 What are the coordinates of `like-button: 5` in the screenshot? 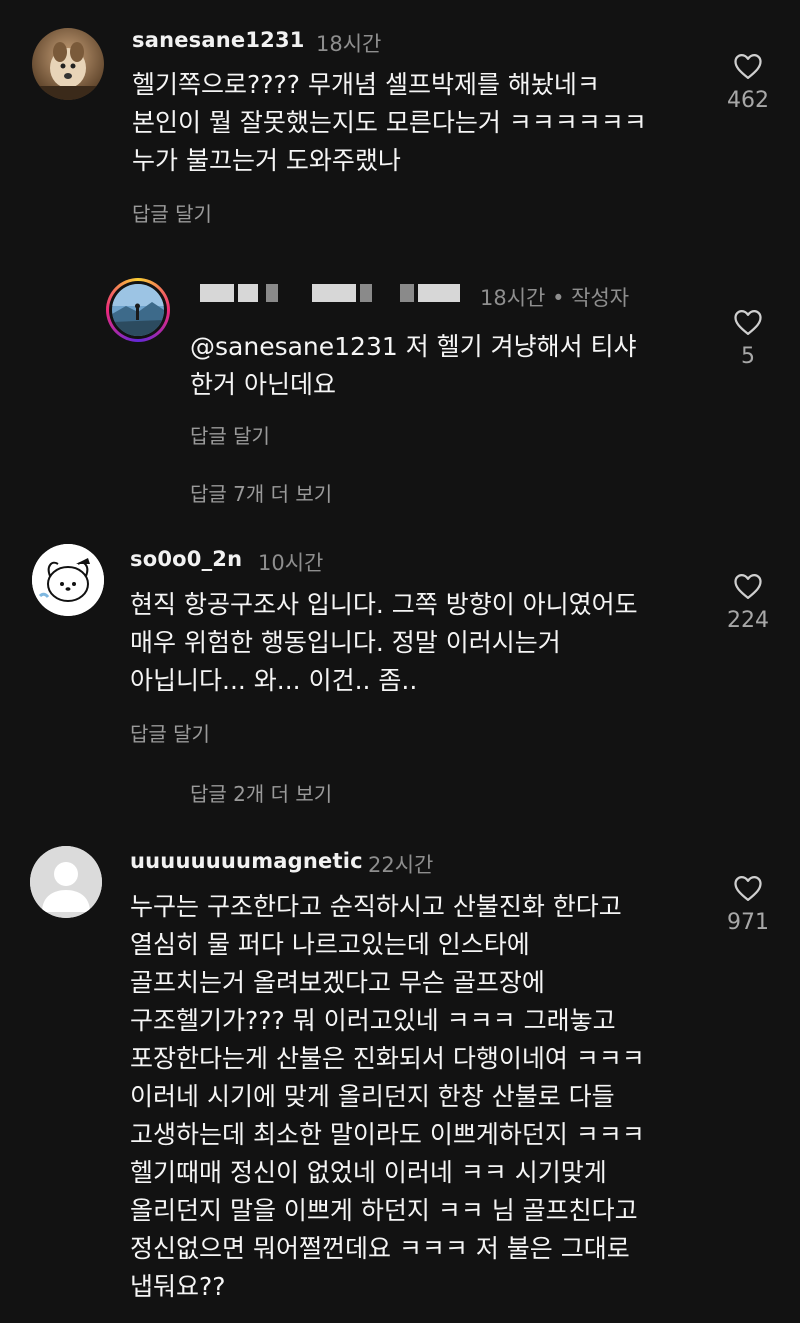 It's located at (748, 338).